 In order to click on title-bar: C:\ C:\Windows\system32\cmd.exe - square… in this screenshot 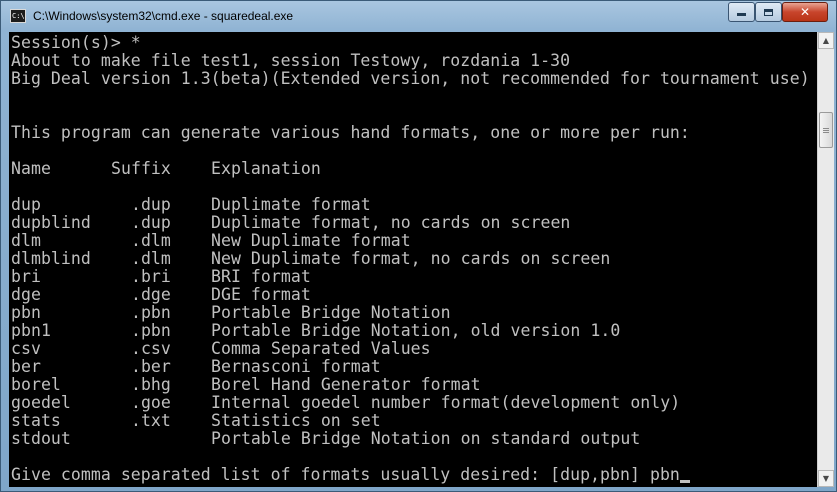, I will do `click(418, 16)`.